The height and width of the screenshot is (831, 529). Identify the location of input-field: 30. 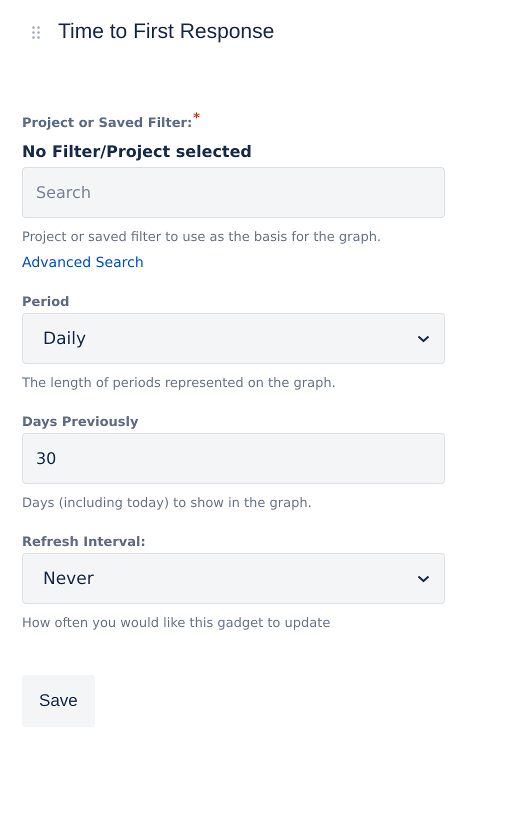
(233, 458).